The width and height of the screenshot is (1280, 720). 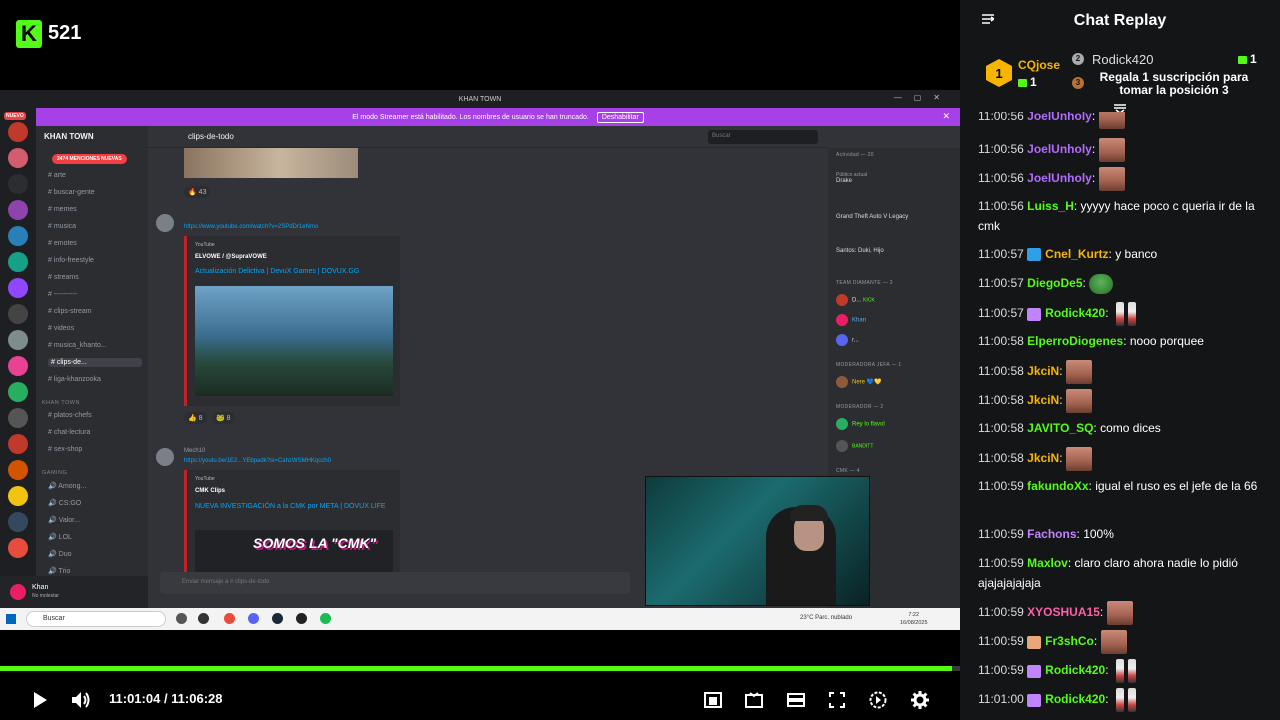 What do you see at coordinates (1027, 82) in the screenshot?
I see `rank-1-count: 1` at bounding box center [1027, 82].